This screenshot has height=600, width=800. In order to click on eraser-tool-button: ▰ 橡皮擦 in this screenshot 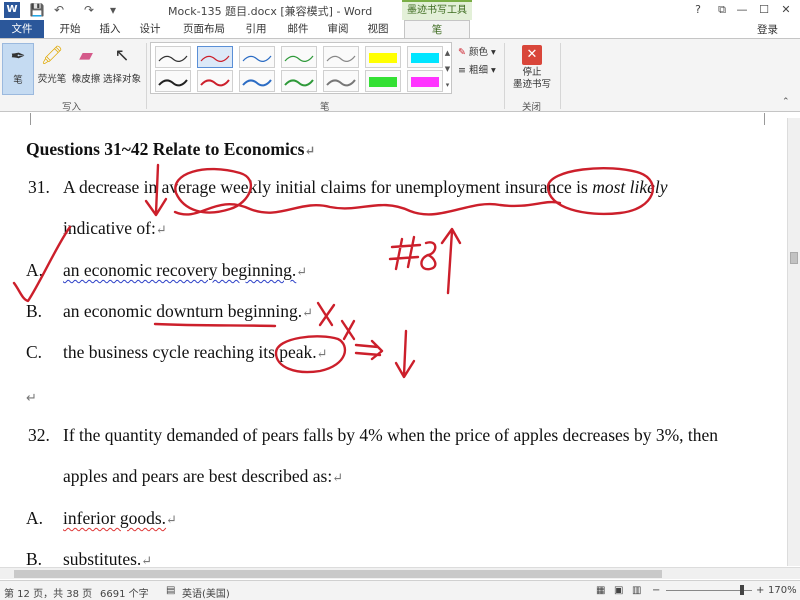, I will do `click(86, 69)`.